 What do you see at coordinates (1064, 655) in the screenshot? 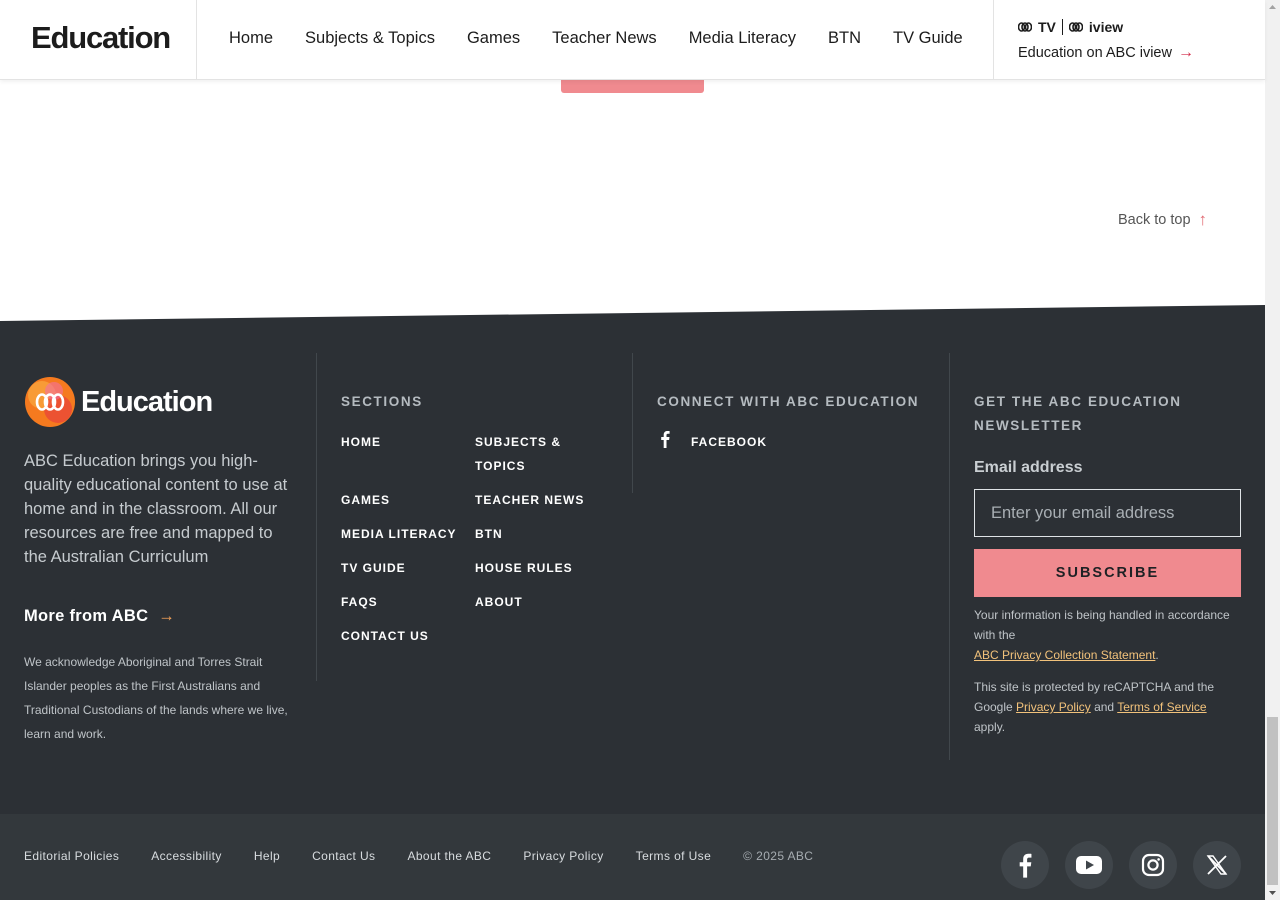
I see `privacy-collection-link: ABC Privacy Collection Statement` at bounding box center [1064, 655].